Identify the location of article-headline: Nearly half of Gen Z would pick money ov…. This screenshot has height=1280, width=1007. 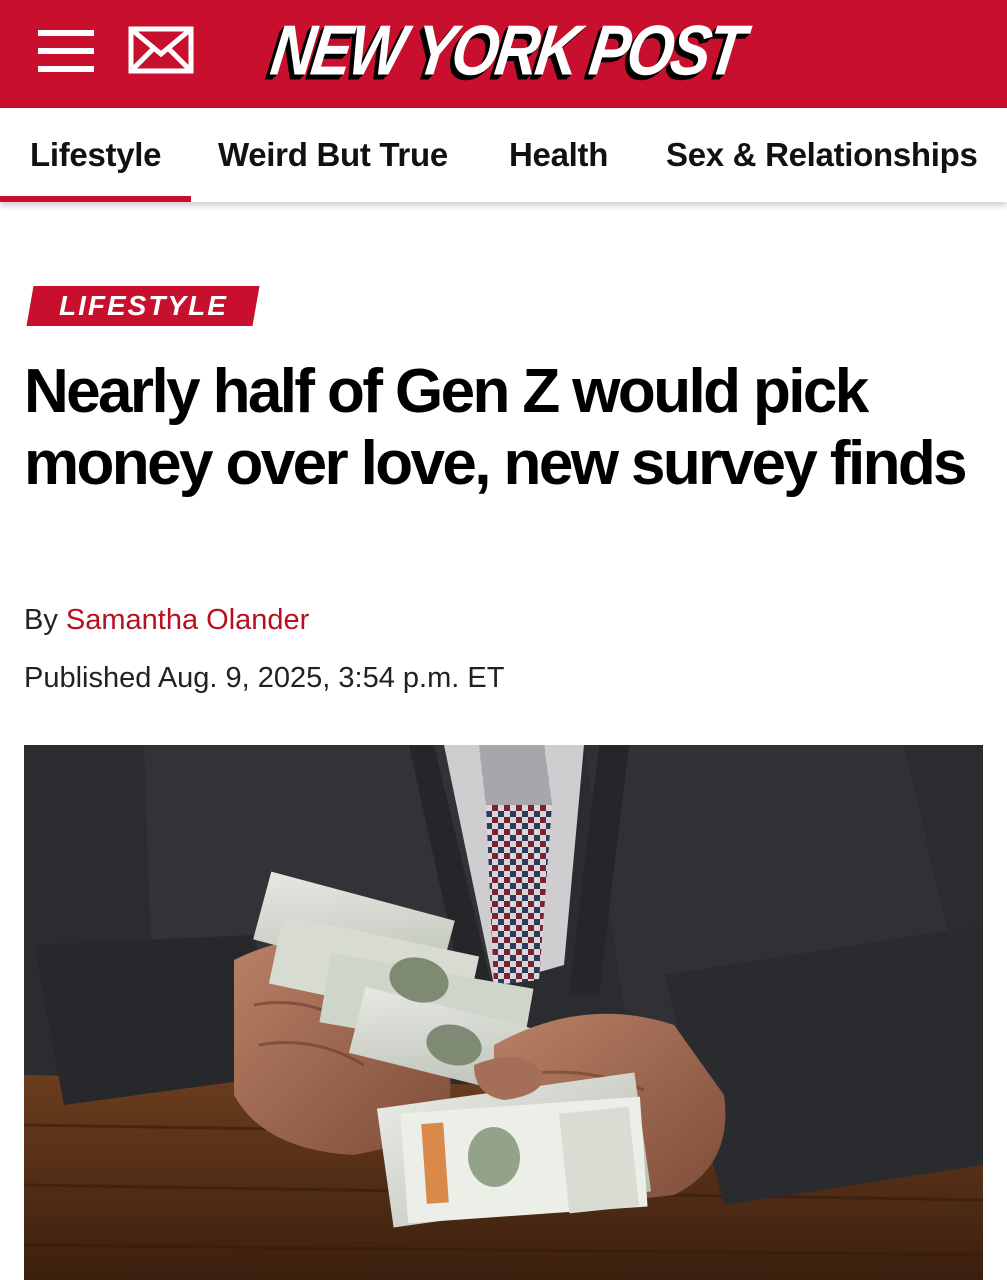
(496, 427).